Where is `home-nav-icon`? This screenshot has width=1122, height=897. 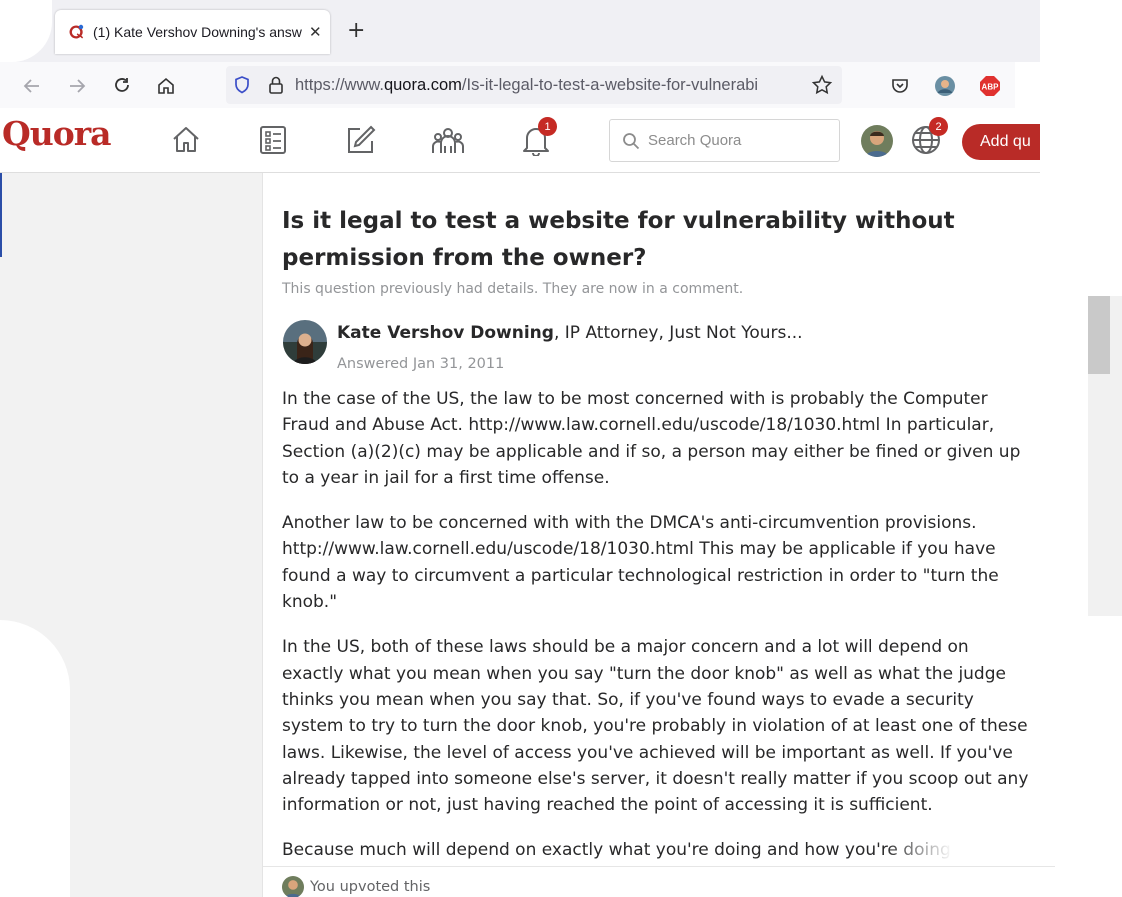
home-nav-icon is located at coordinates (186, 140).